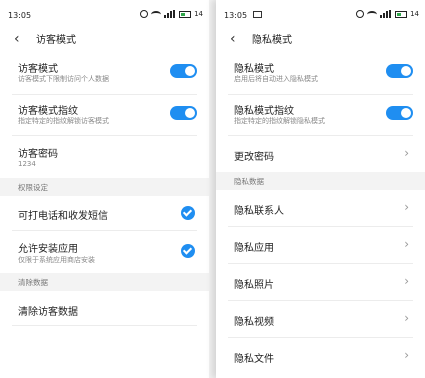  Describe the element at coordinates (33, 187) in the screenshot. I see `section-title: 权限设定` at that location.